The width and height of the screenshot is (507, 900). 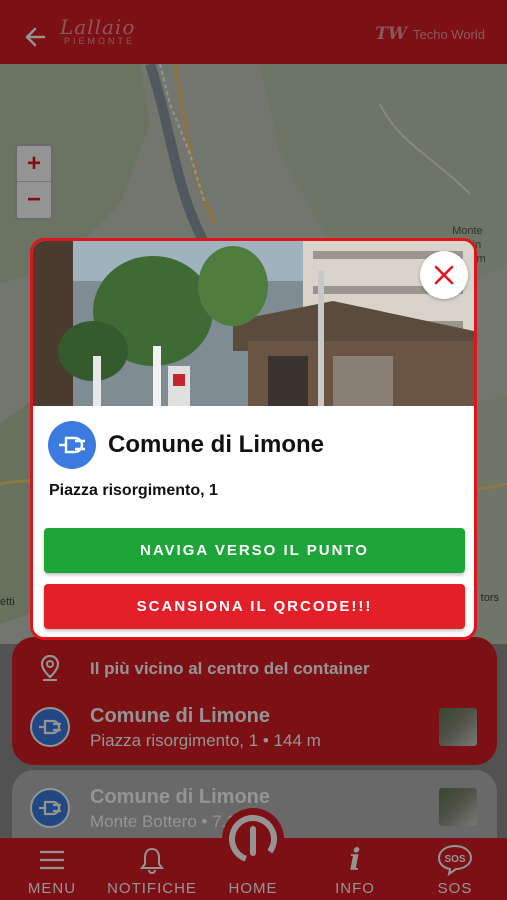 What do you see at coordinates (216, 444) in the screenshot?
I see `popup-title: Comune di Limone` at bounding box center [216, 444].